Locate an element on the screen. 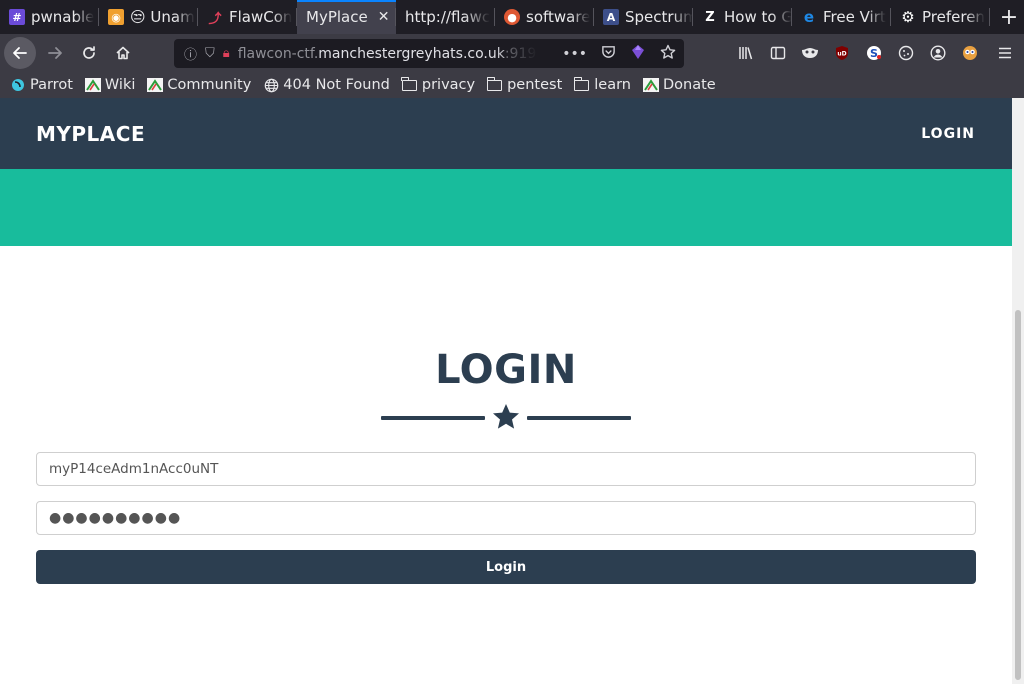 The height and width of the screenshot is (684, 1024). nav-login-link: LOGIN is located at coordinates (948, 134).